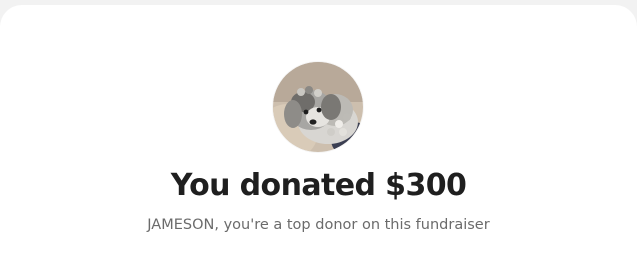 Image resolution: width=637 pixels, height=274 pixels. I want to click on dog-photo-avatar-icon, so click(318, 107).